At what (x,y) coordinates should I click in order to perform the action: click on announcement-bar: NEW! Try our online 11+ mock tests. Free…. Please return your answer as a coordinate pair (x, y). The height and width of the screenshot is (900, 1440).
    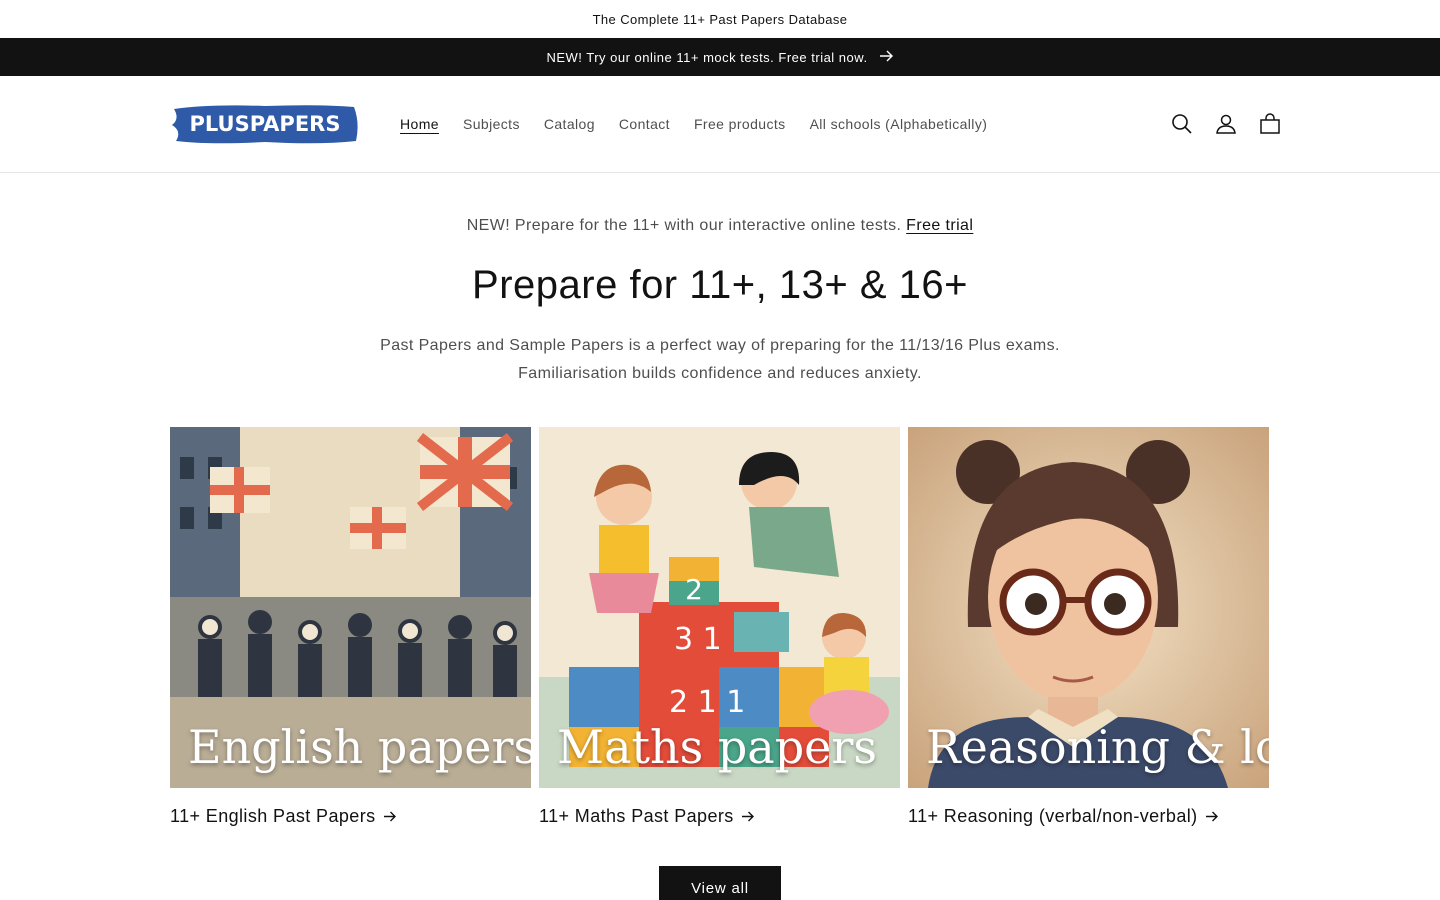
    Looking at the image, I should click on (720, 57).